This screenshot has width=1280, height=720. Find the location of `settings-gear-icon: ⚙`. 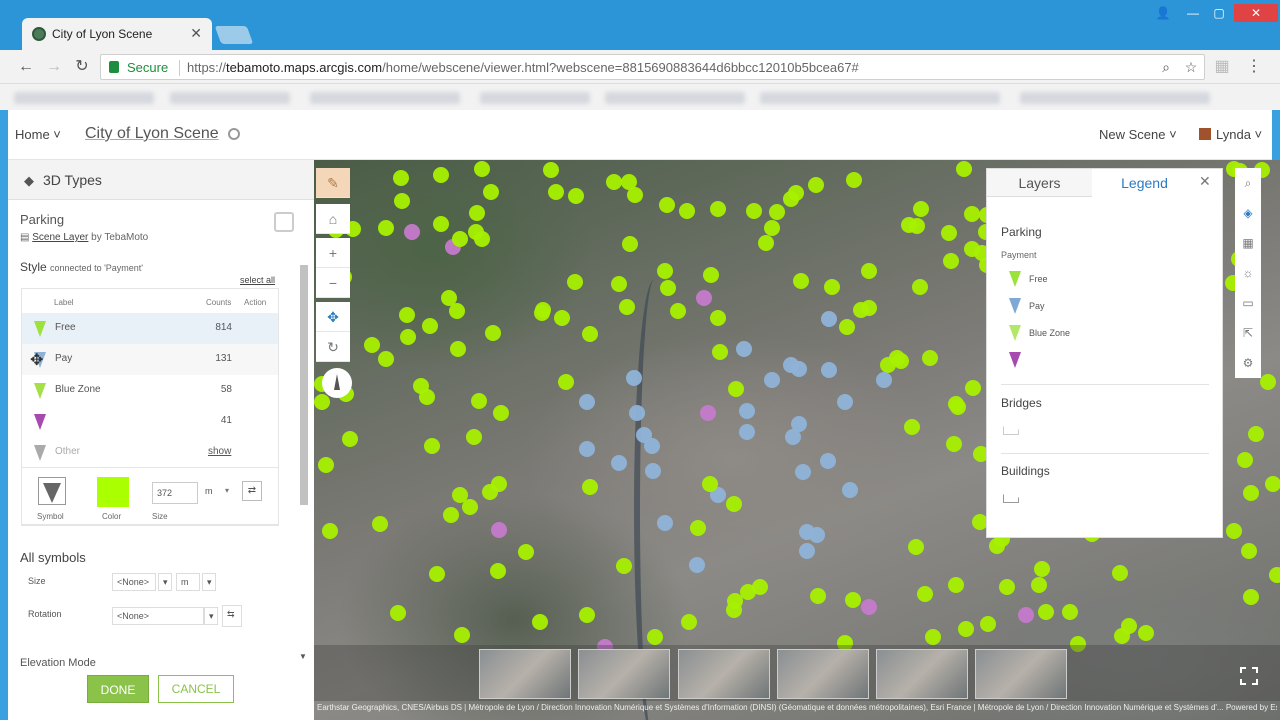

settings-gear-icon: ⚙ is located at coordinates (1248, 363).